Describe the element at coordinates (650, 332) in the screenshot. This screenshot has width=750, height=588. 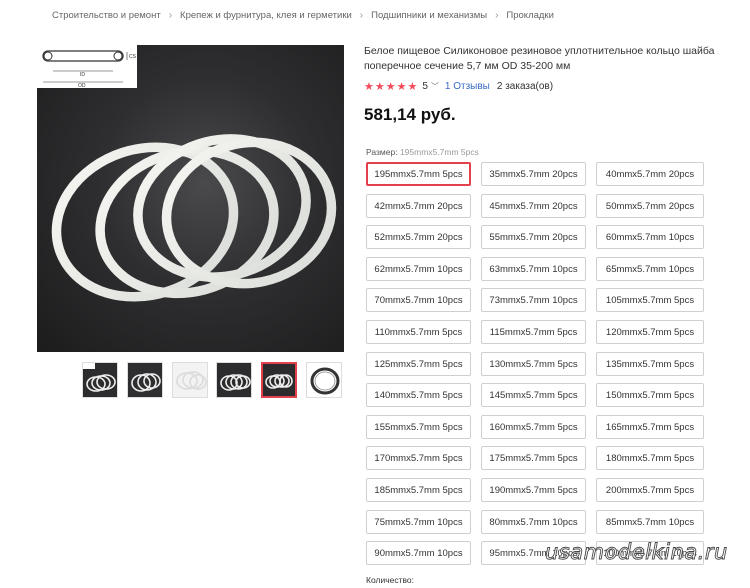
I see `size-option: 120mmx5.7mm 5pcs` at that location.